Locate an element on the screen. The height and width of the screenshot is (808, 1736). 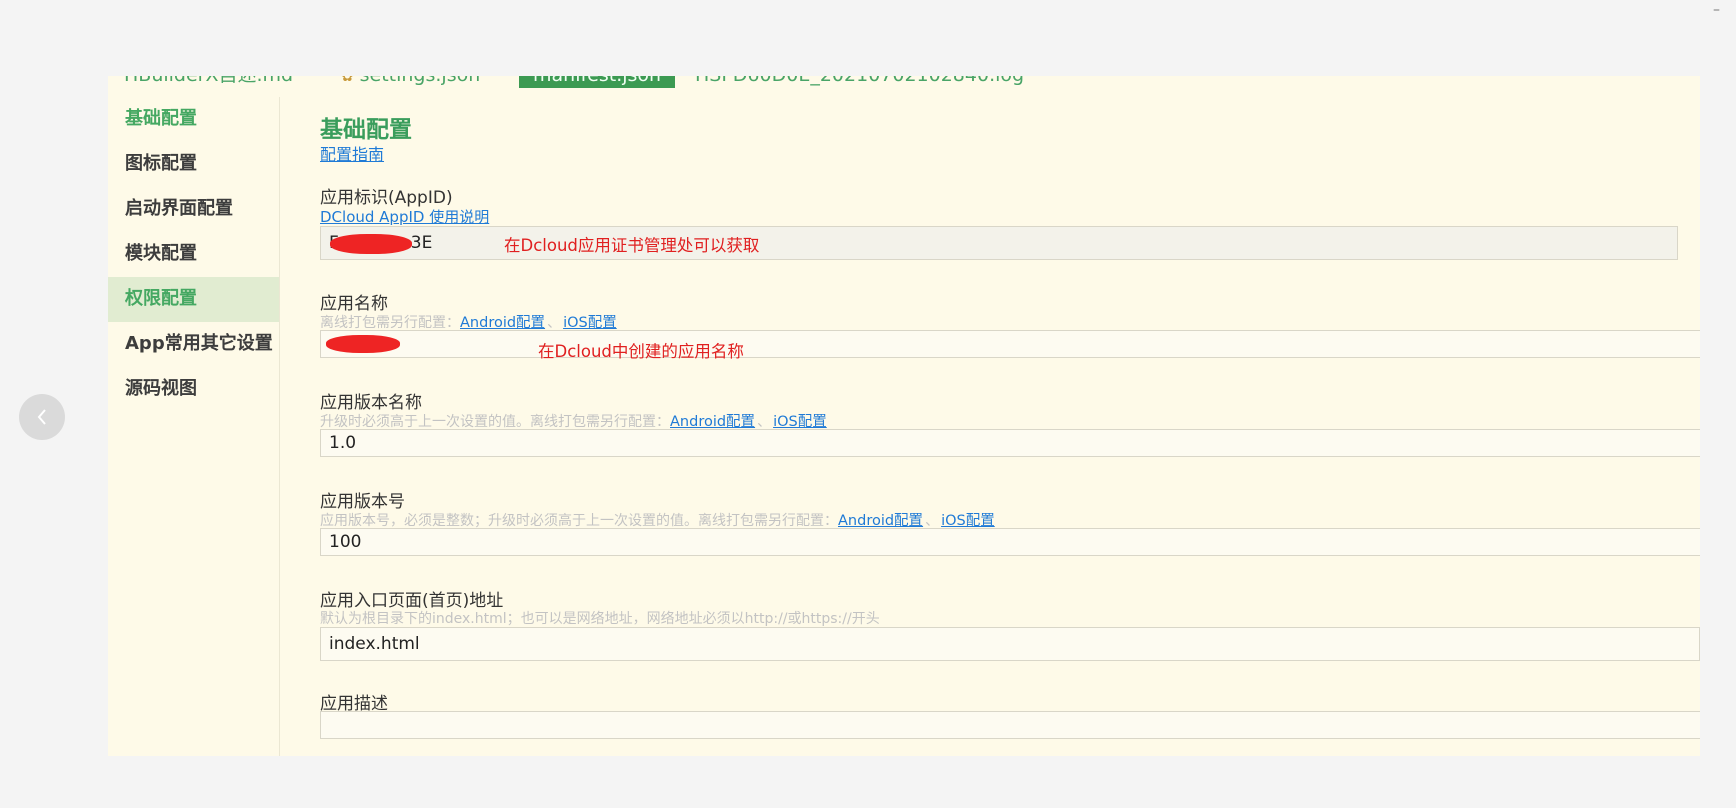
guide-link: 配置指南 is located at coordinates (352, 153).